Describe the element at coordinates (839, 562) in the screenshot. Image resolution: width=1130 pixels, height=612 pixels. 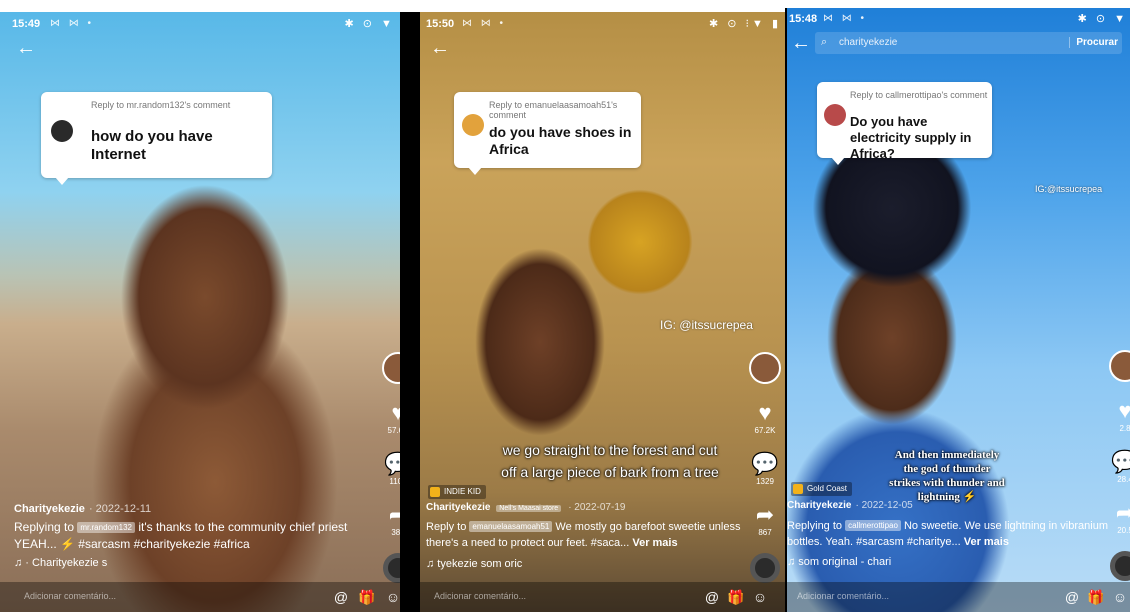
I see `music-label: ♫ som original - chari` at that location.